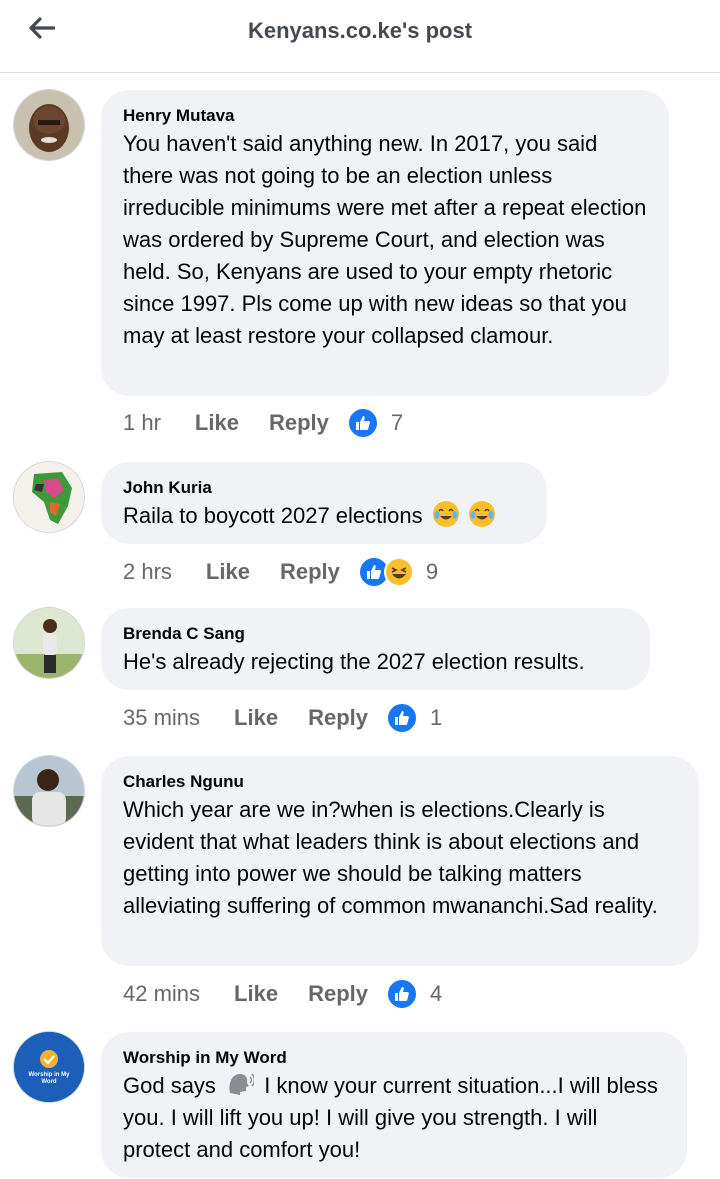  Describe the element at coordinates (375, 634) in the screenshot. I see `comment-author: Brenda C Sang` at that location.